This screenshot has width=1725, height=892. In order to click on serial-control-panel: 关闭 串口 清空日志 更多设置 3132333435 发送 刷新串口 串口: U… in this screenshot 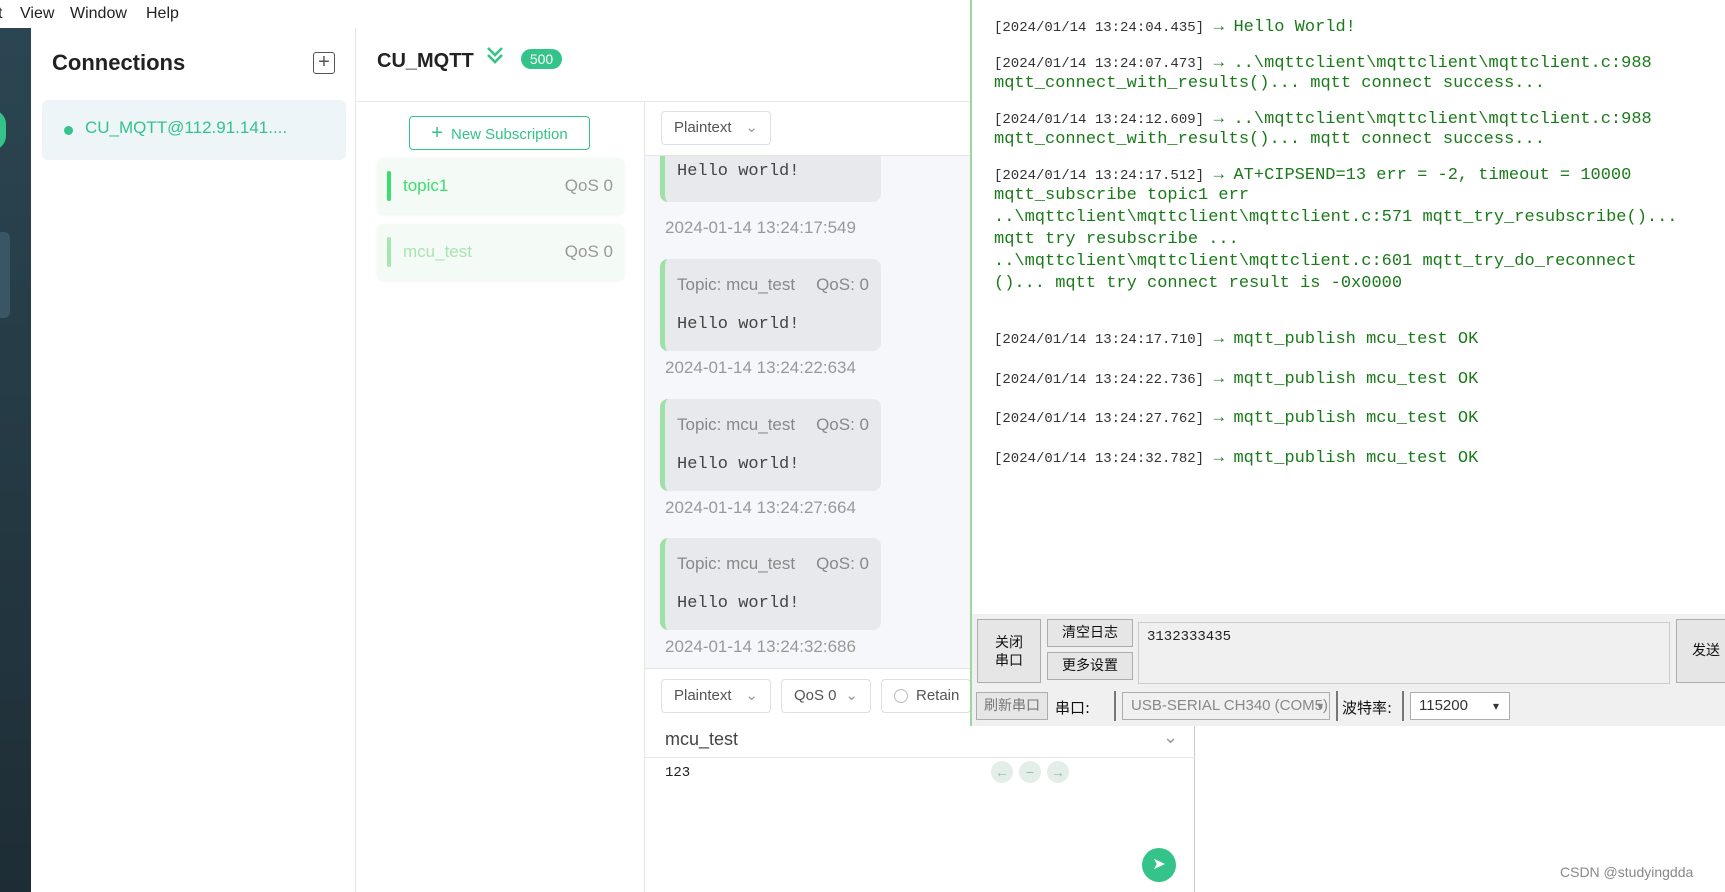, I will do `click(1348, 670)`.